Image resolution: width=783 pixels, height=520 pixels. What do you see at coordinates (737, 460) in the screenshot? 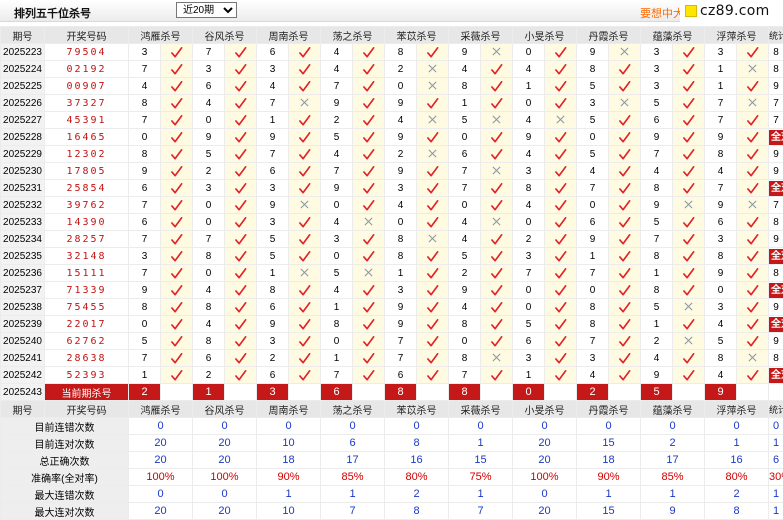
I see `summary-value: 16` at bounding box center [737, 460].